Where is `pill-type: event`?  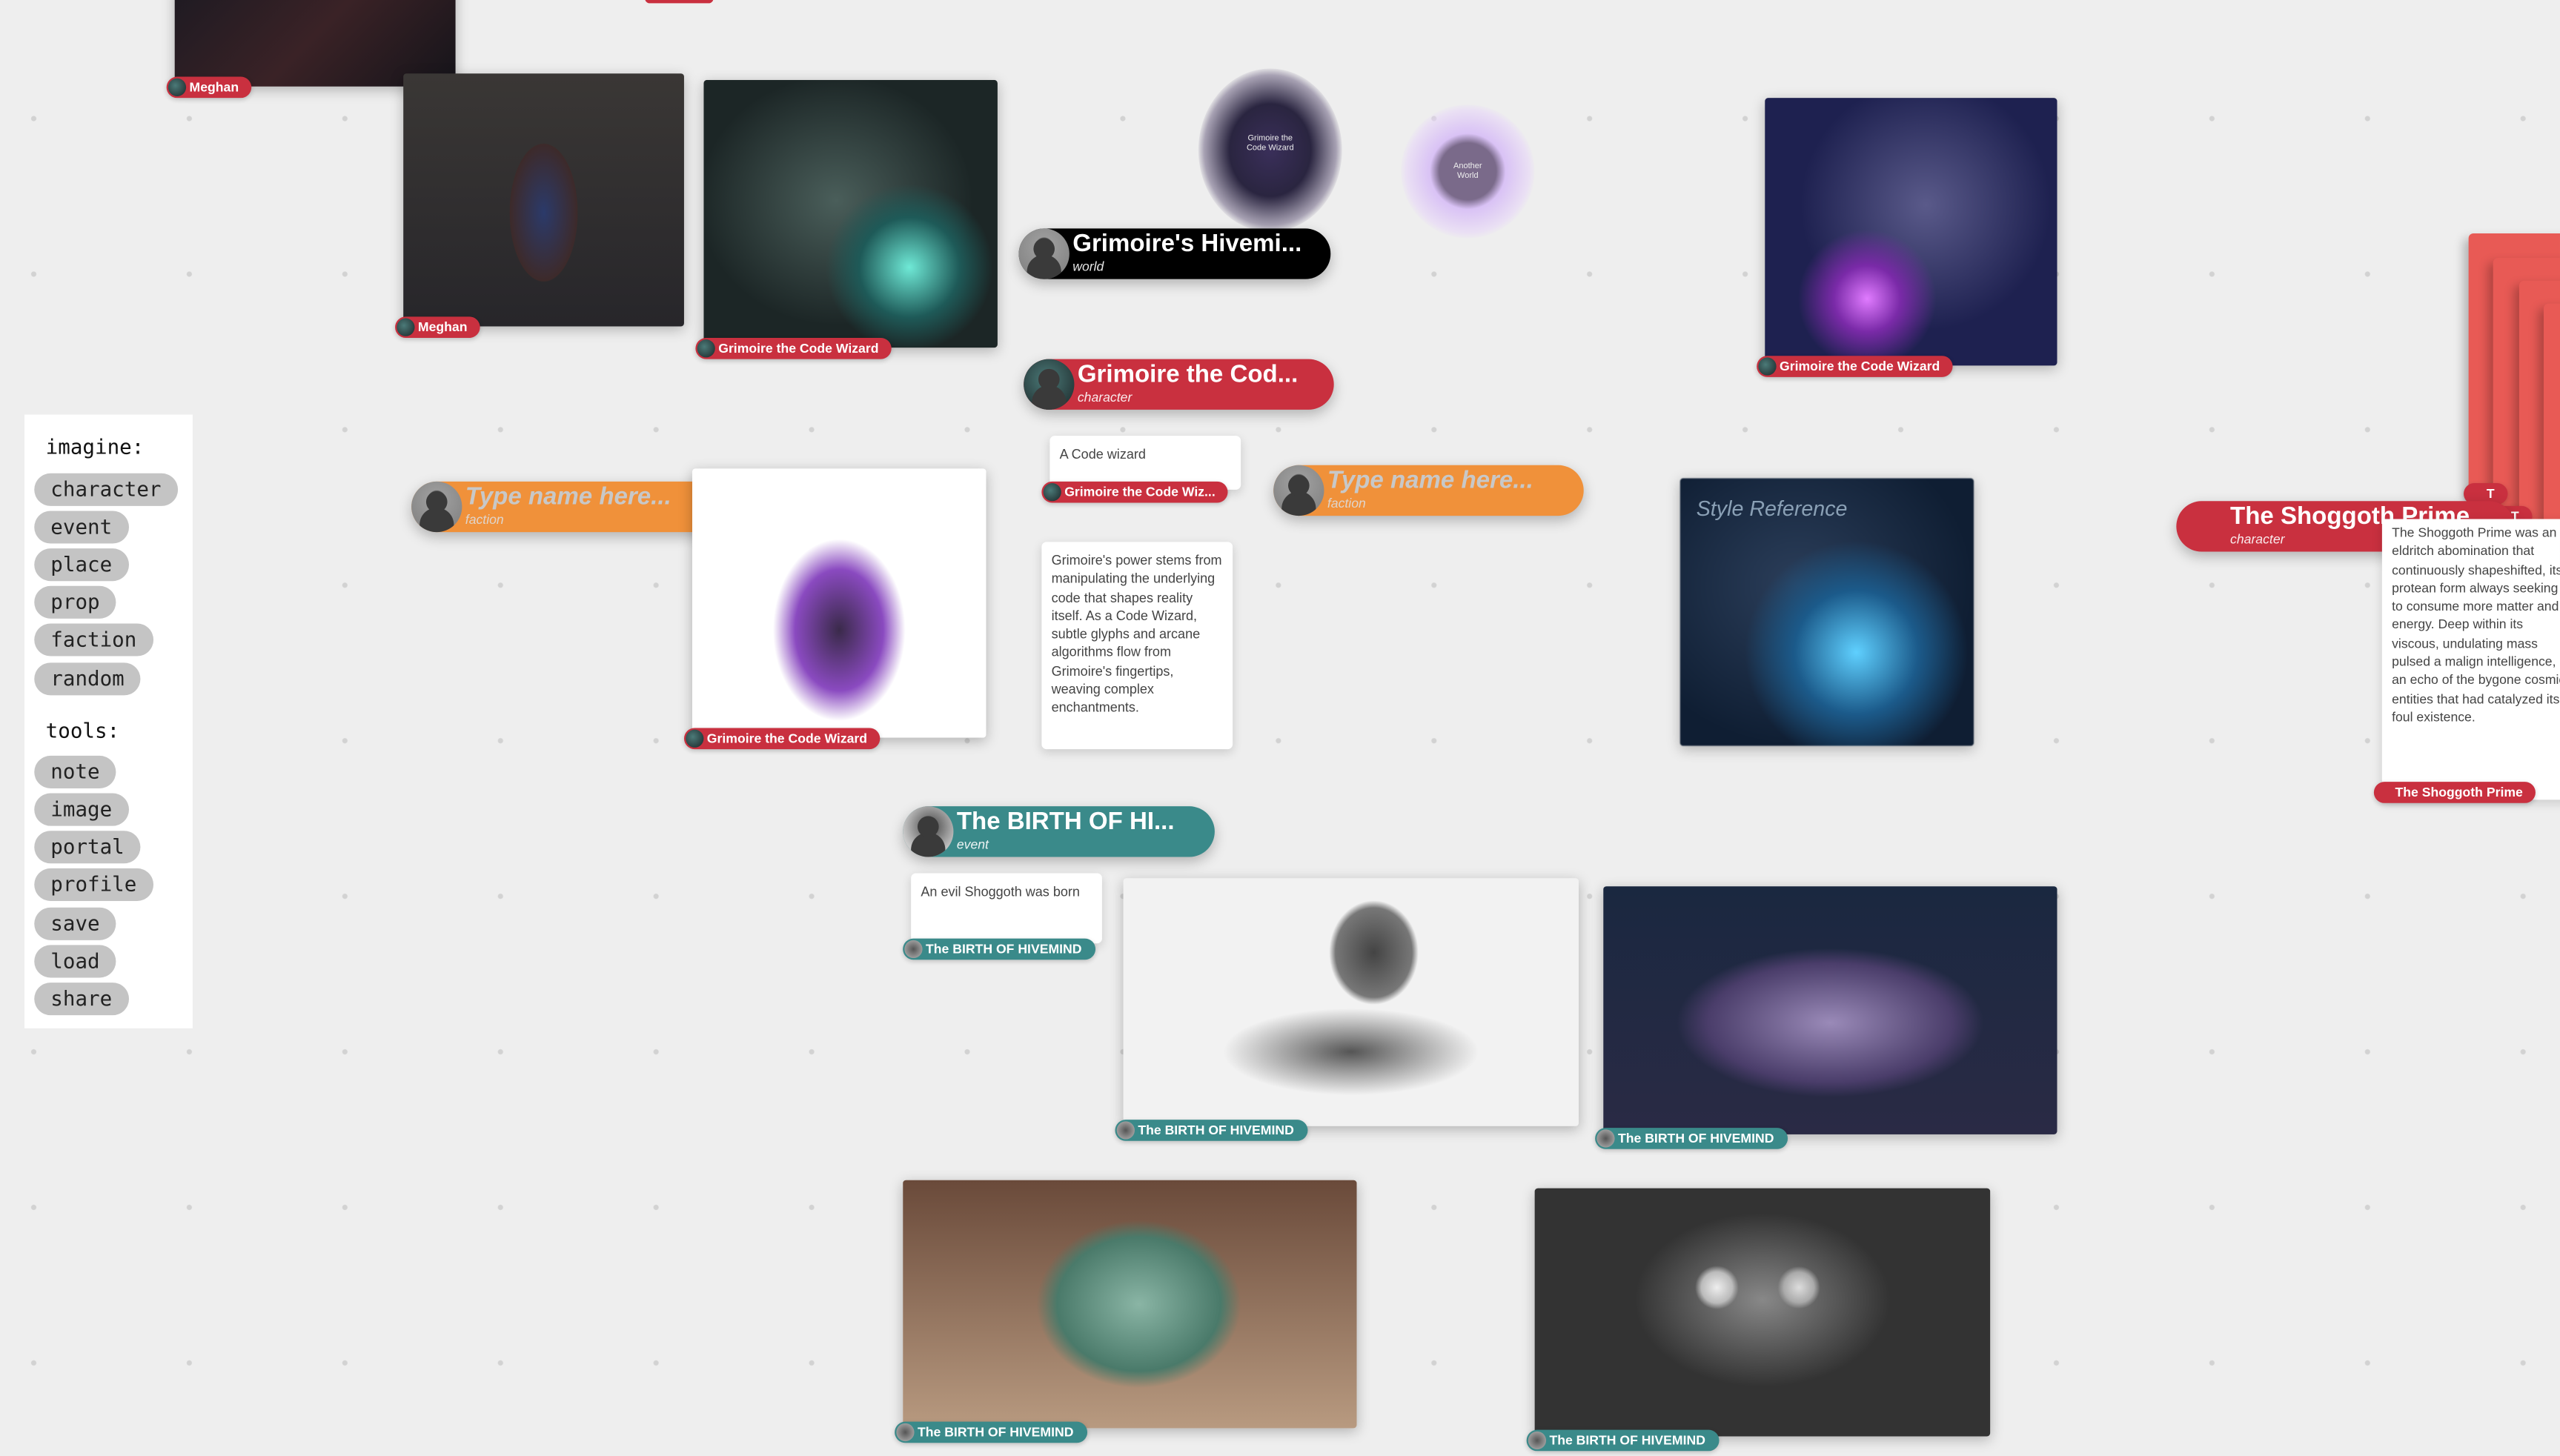 pill-type: event is located at coordinates (972, 844).